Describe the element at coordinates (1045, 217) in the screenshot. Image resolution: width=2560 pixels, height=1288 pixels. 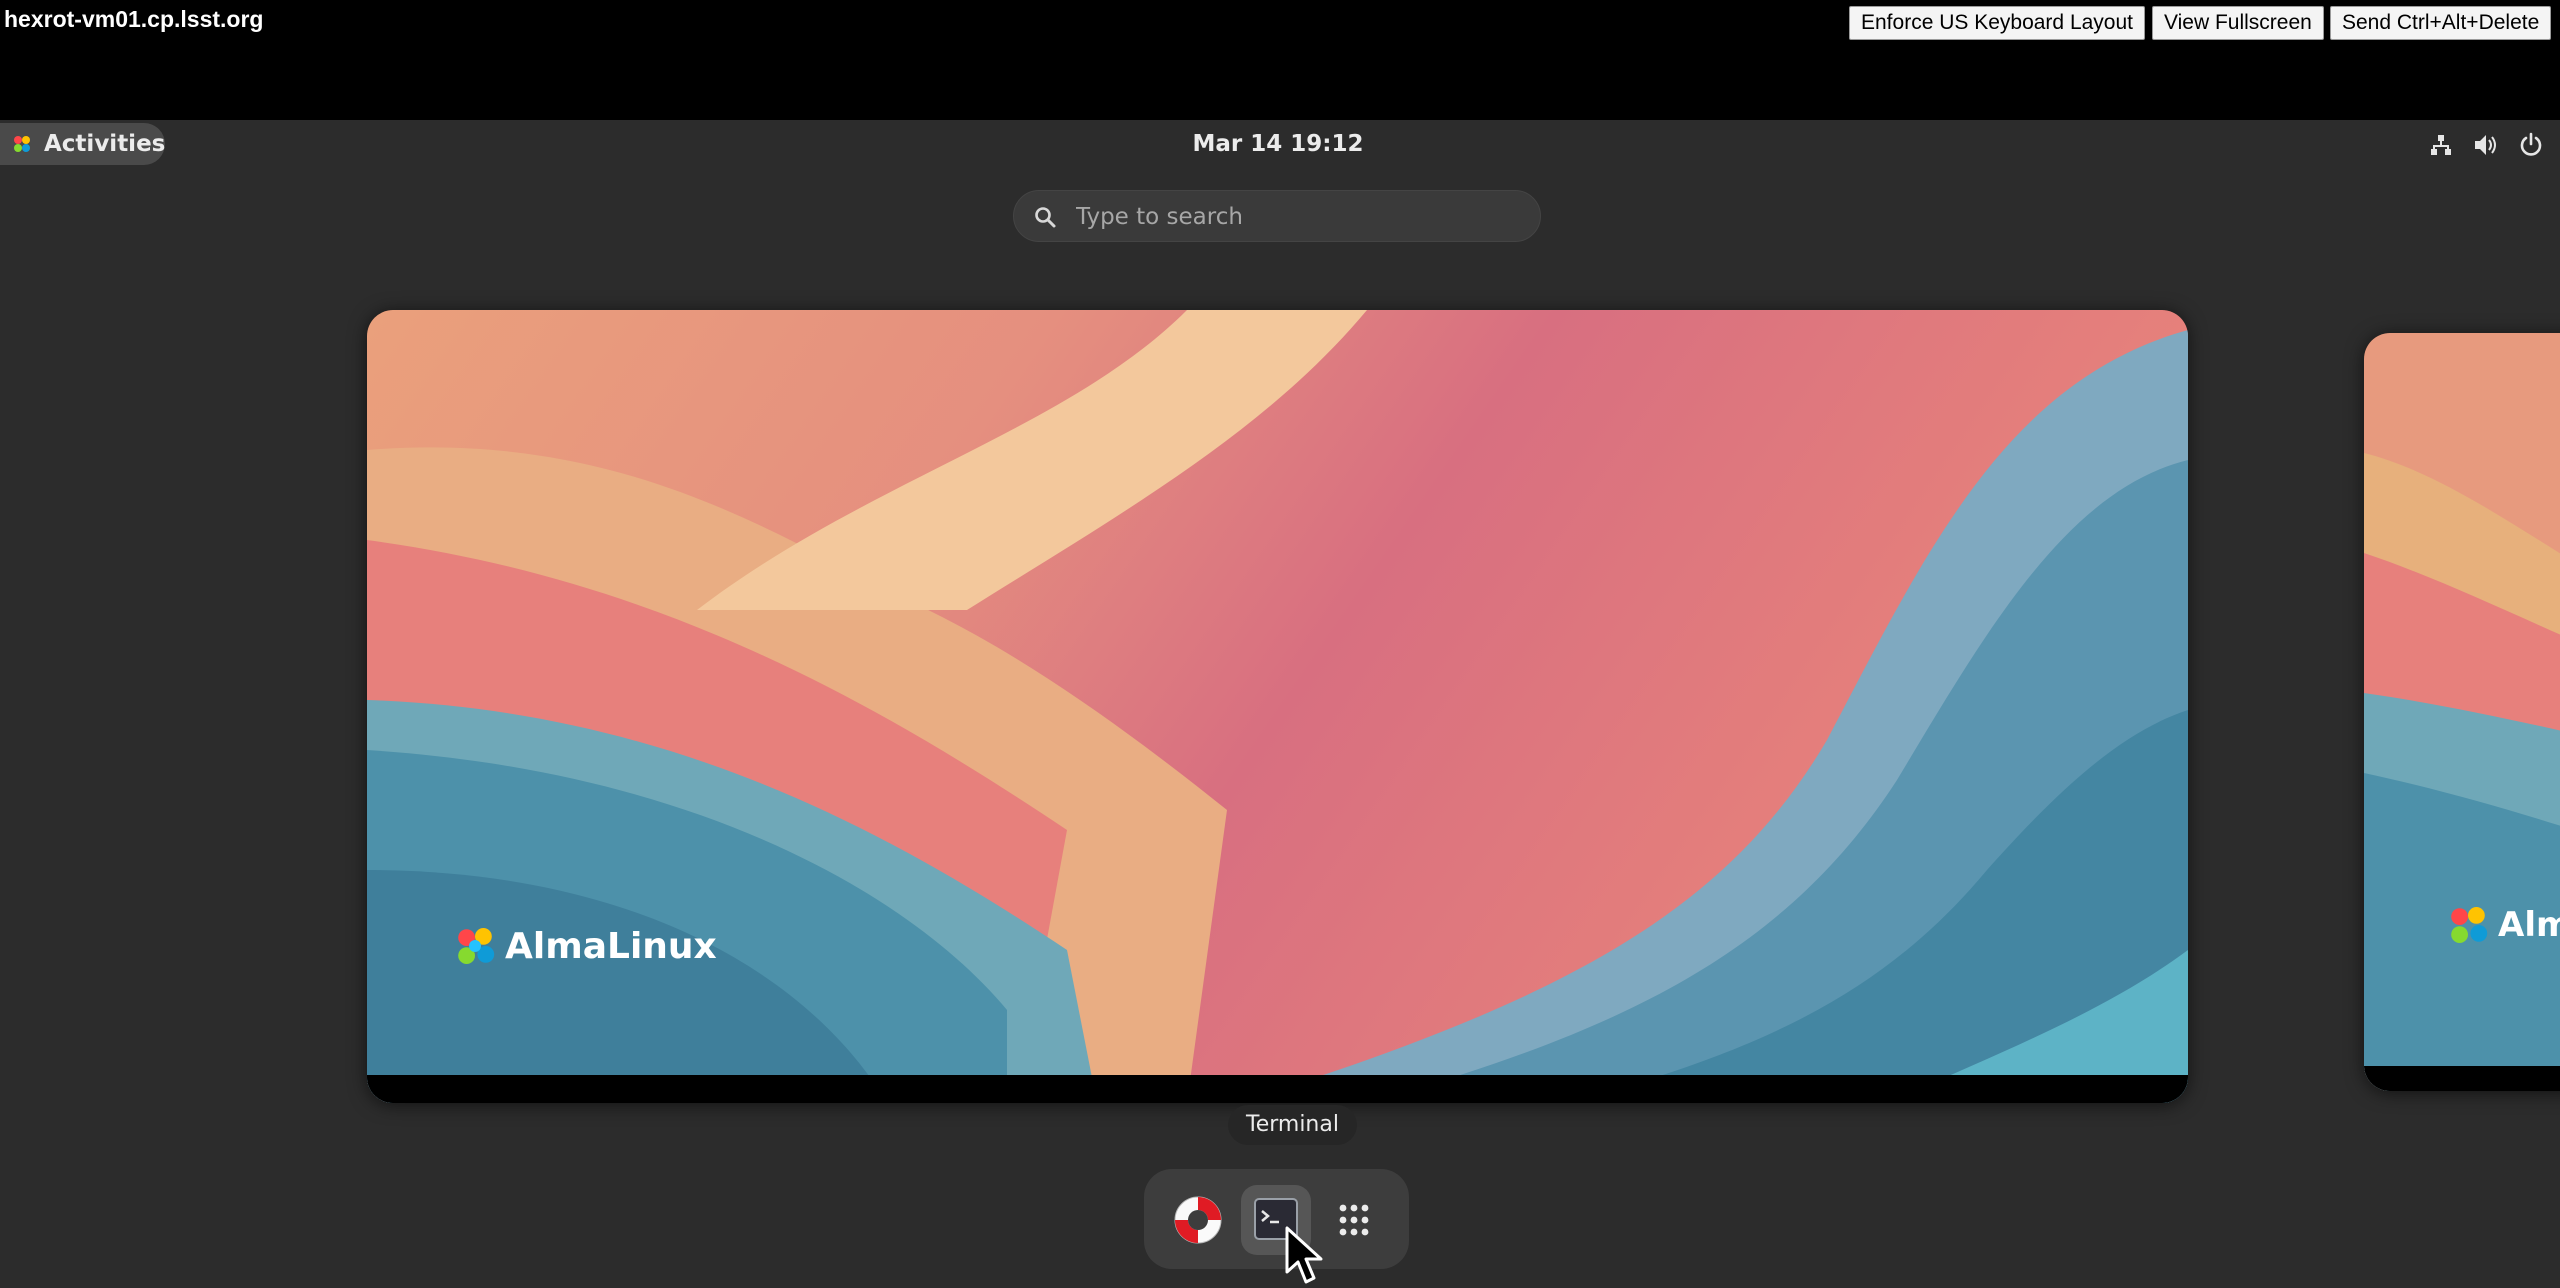
I see `search-icon` at that location.